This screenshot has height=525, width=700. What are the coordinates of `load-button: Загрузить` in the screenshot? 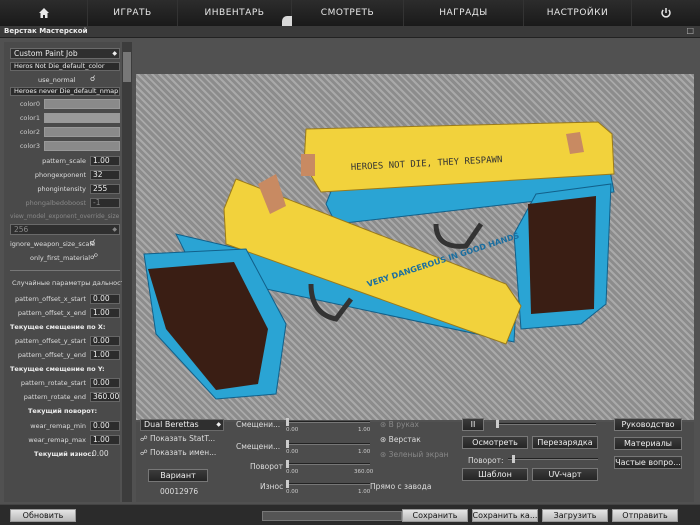 It's located at (575, 515).